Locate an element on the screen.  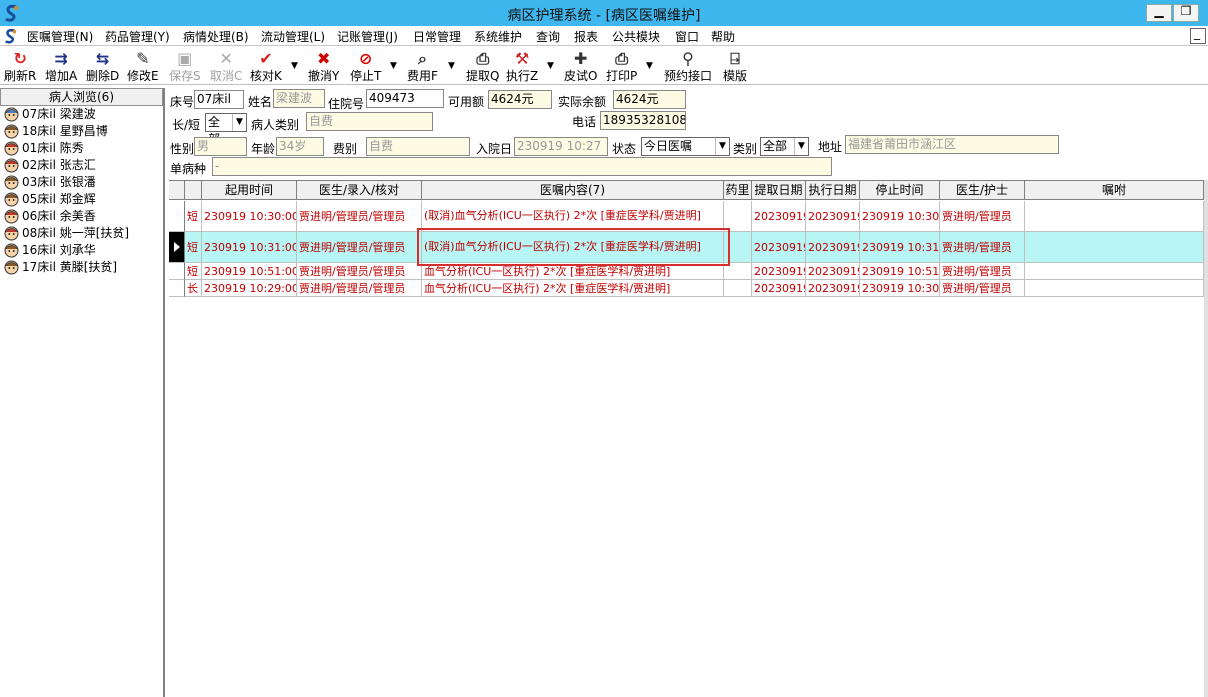
menu-daily-management: 日常管理 is located at coordinates (437, 36).